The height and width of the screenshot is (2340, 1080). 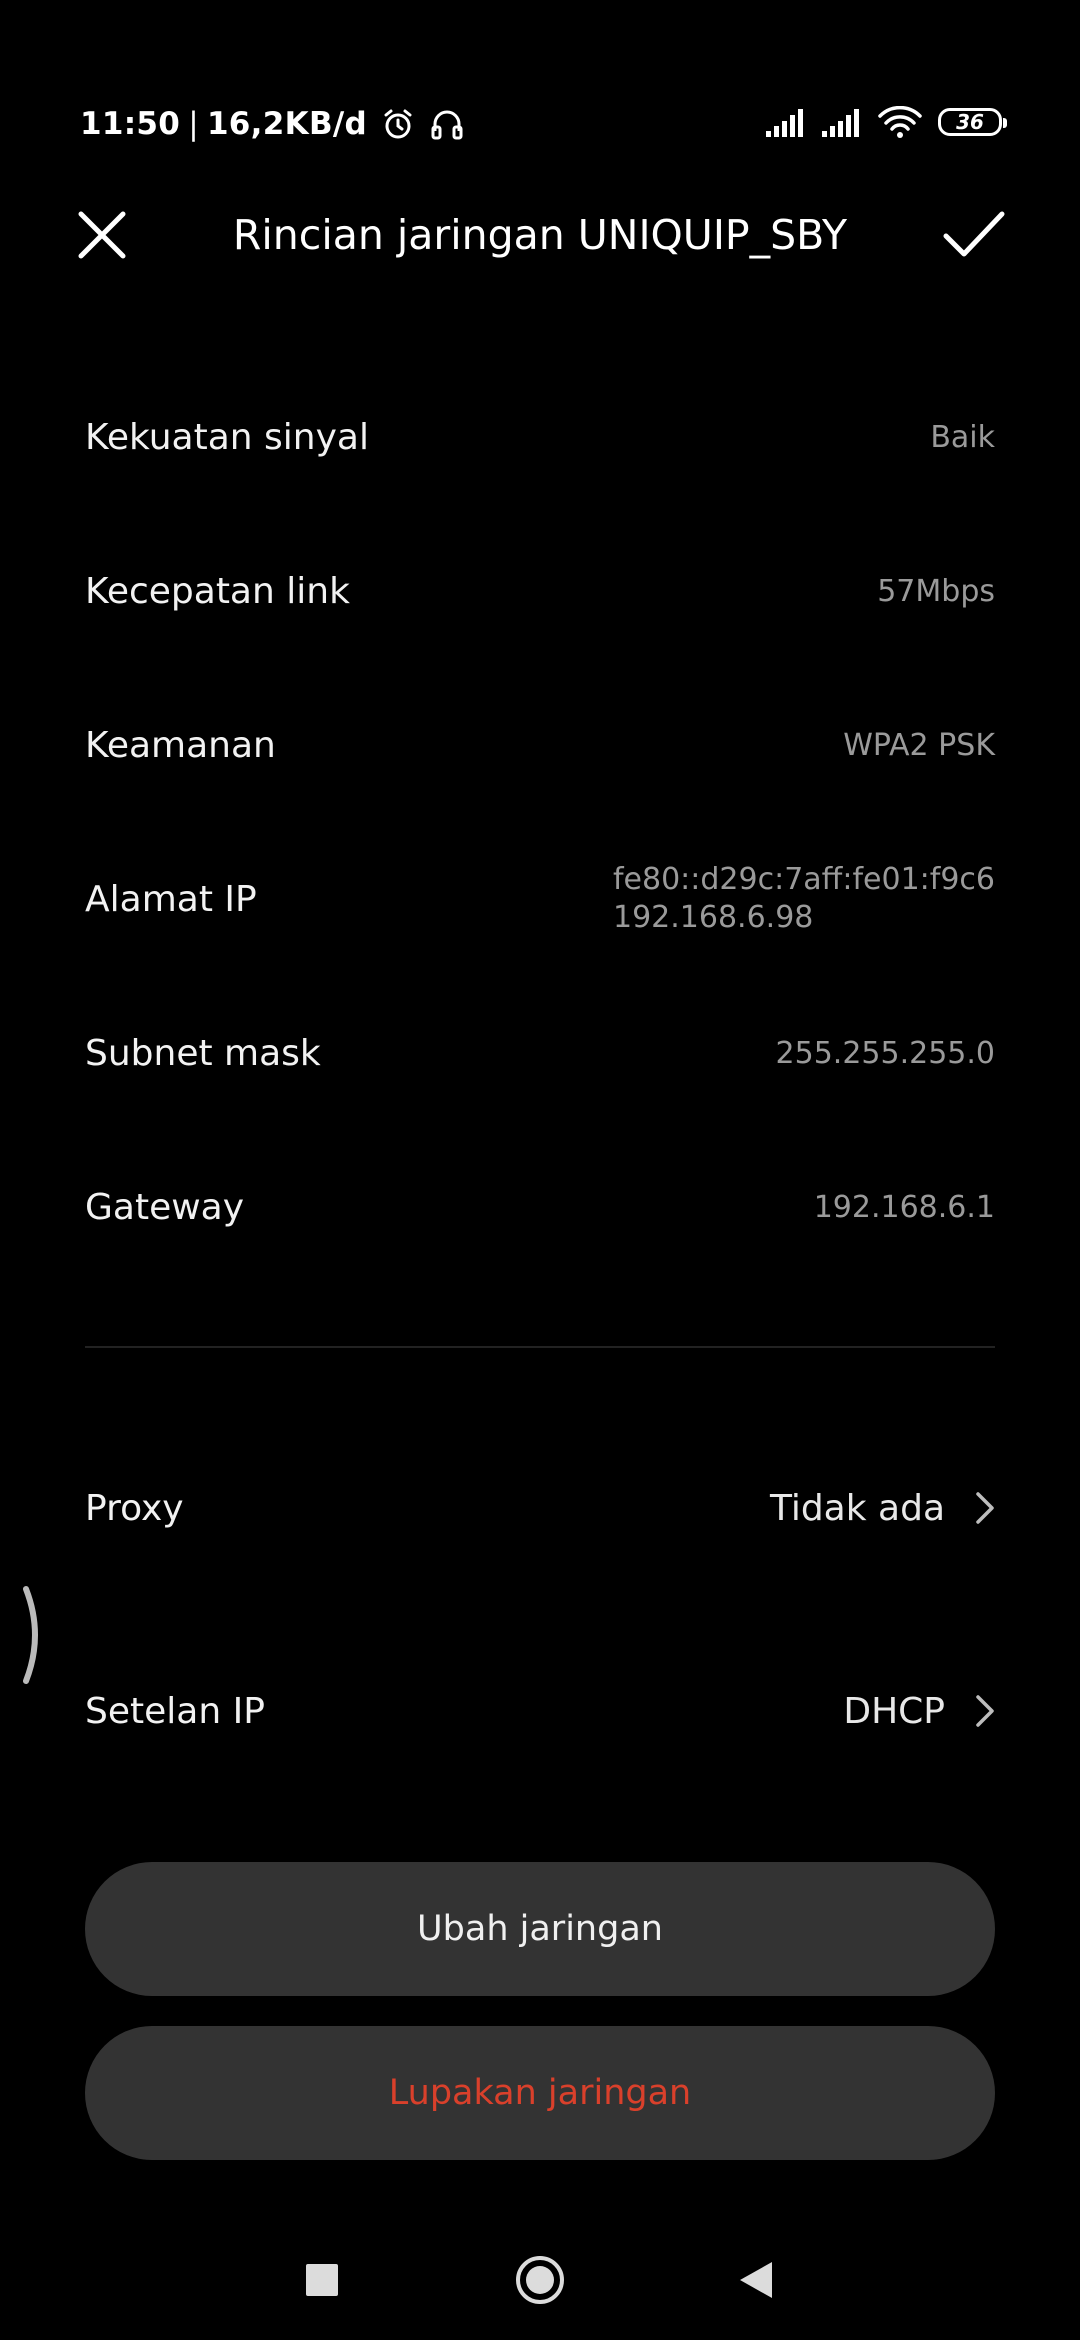 I want to click on ip-settings-value: DHCP, so click(x=894, y=1711).